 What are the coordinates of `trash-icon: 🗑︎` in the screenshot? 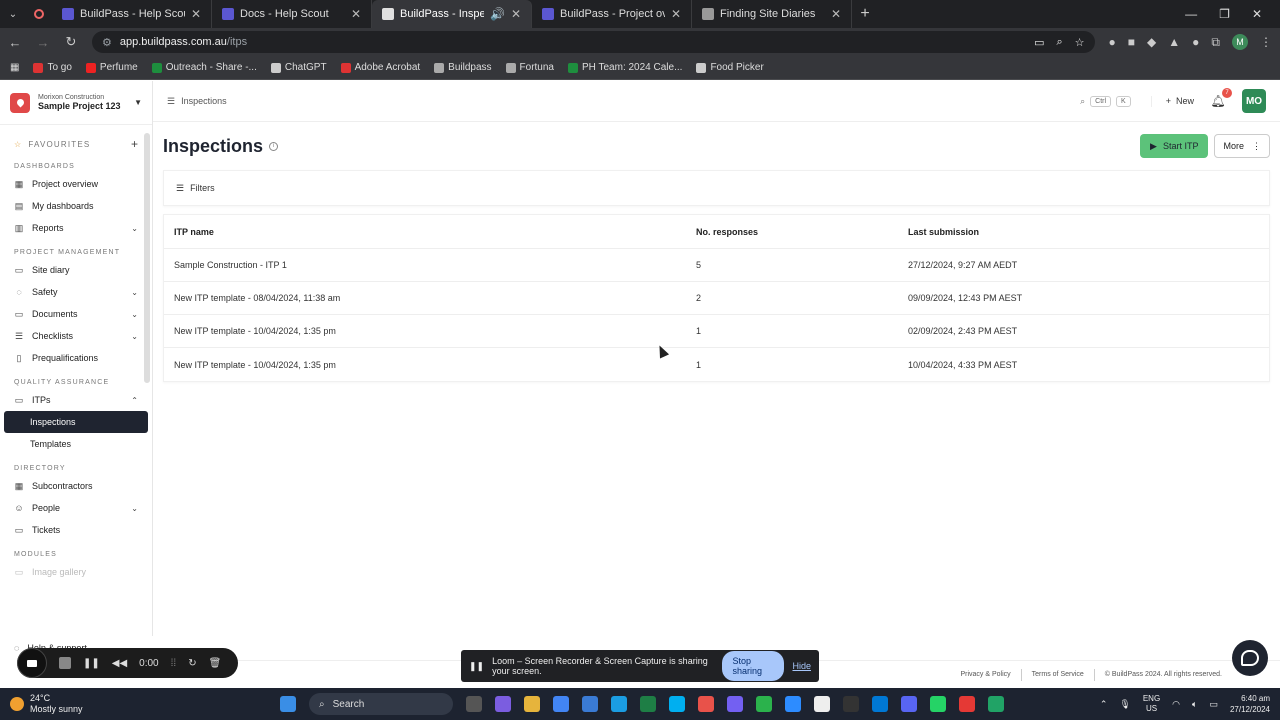 It's located at (215, 663).